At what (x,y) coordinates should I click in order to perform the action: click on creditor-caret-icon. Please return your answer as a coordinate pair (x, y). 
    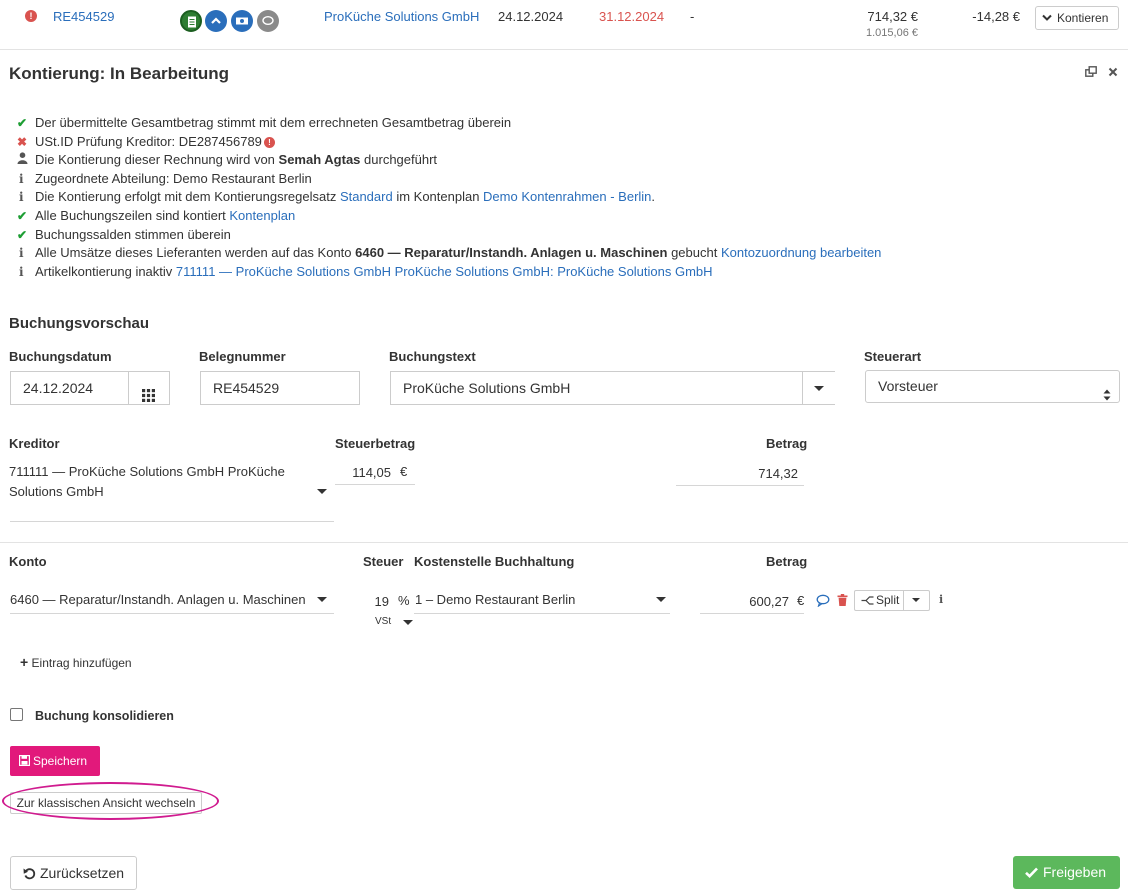
    Looking at the image, I should click on (322, 491).